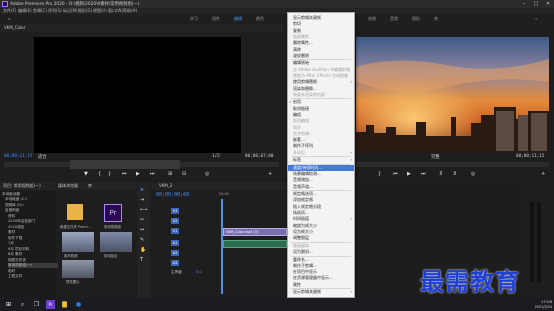 The image size is (554, 311). What do you see at coordinates (113, 213) in the screenshot?
I see `premiere-project-icon: Pr` at bounding box center [113, 213].